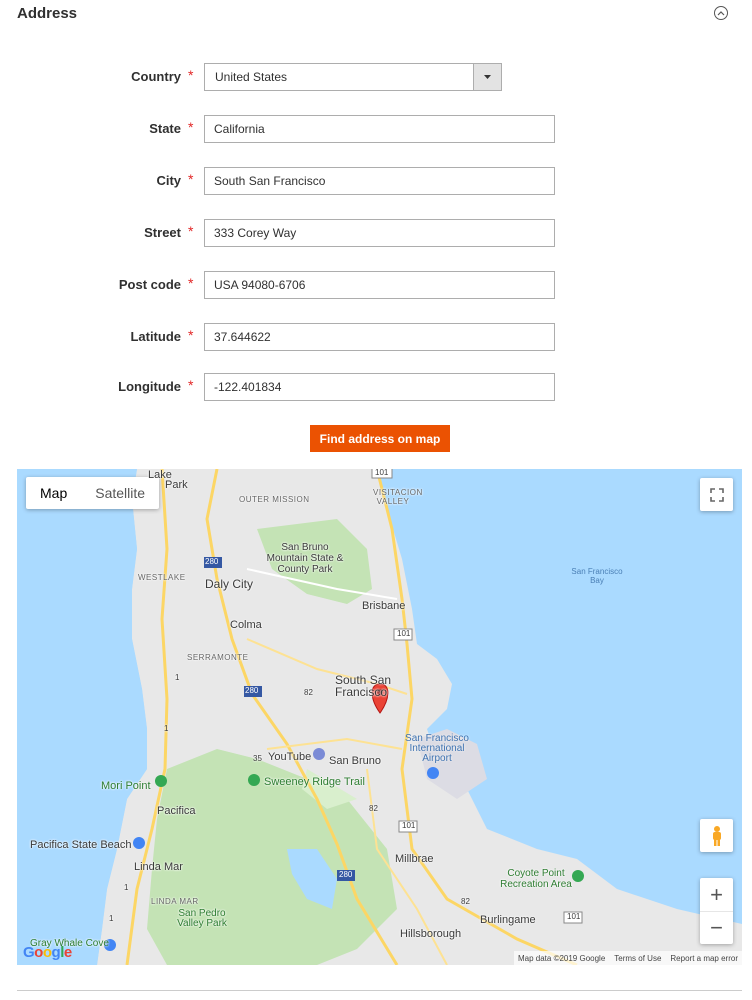 This screenshot has height=1000, width=752. I want to click on map-label: Mori Point, so click(126, 786).